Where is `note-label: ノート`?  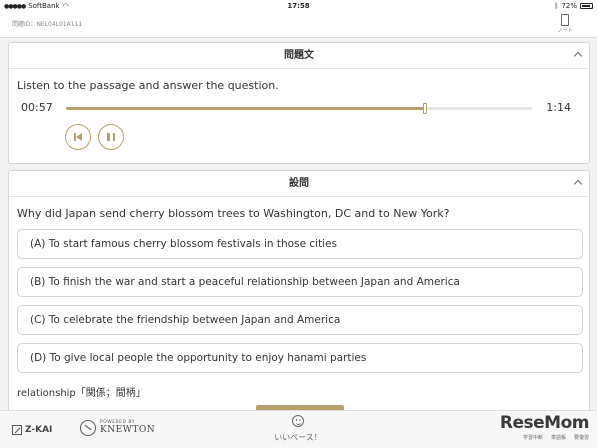 note-label: ノート is located at coordinates (565, 31).